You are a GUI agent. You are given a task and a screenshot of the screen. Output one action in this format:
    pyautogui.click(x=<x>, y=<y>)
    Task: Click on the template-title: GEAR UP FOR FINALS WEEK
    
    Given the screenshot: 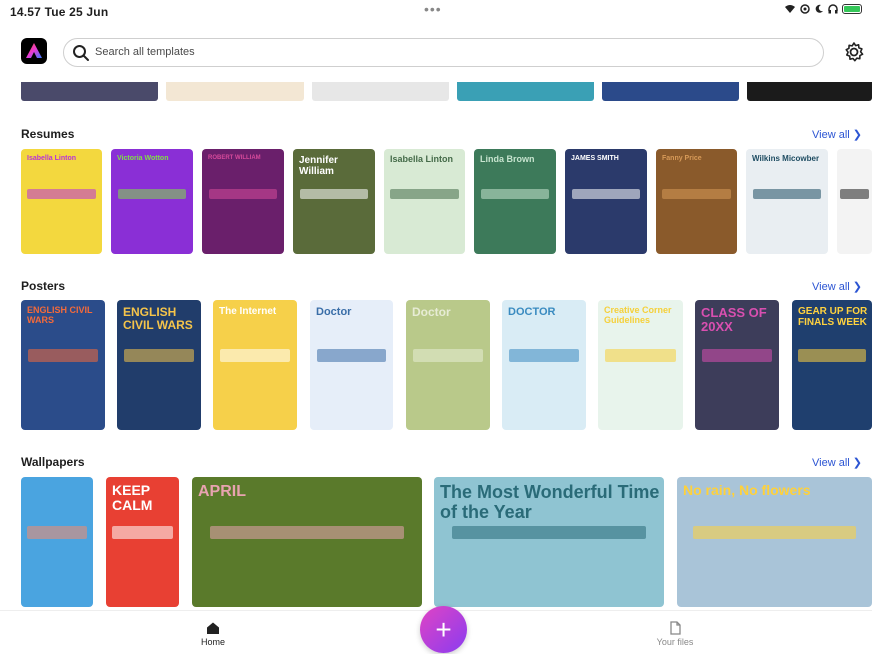 What is the action you would take?
    pyautogui.click(x=833, y=317)
    